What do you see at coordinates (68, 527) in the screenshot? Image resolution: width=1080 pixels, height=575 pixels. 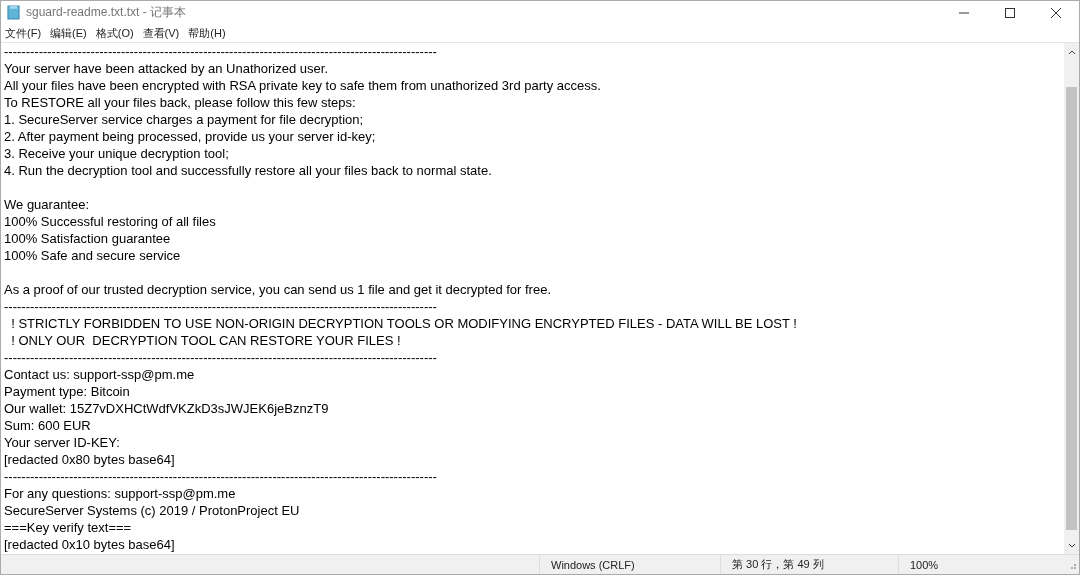 I see `text-line: ===Key verify text===` at bounding box center [68, 527].